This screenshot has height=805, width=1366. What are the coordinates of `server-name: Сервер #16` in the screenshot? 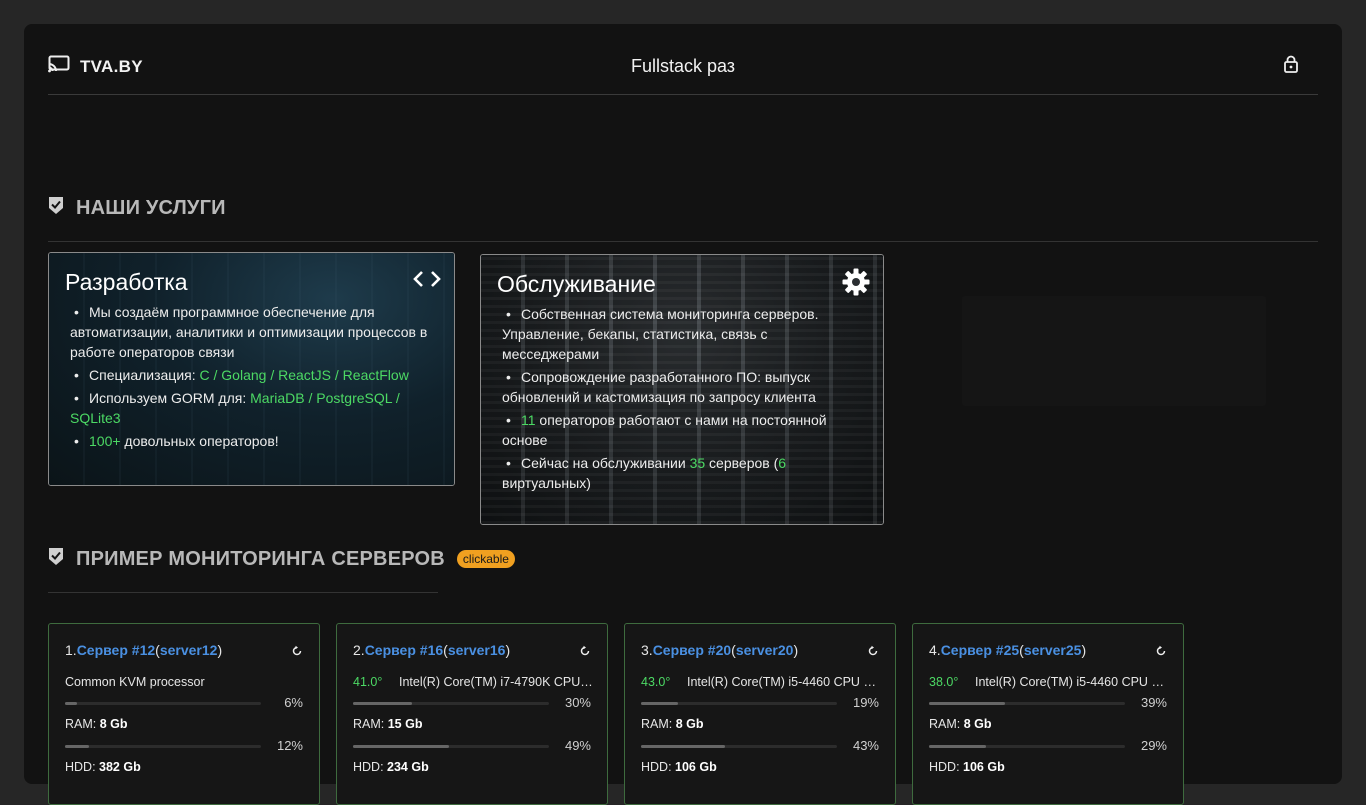 It's located at (404, 650).